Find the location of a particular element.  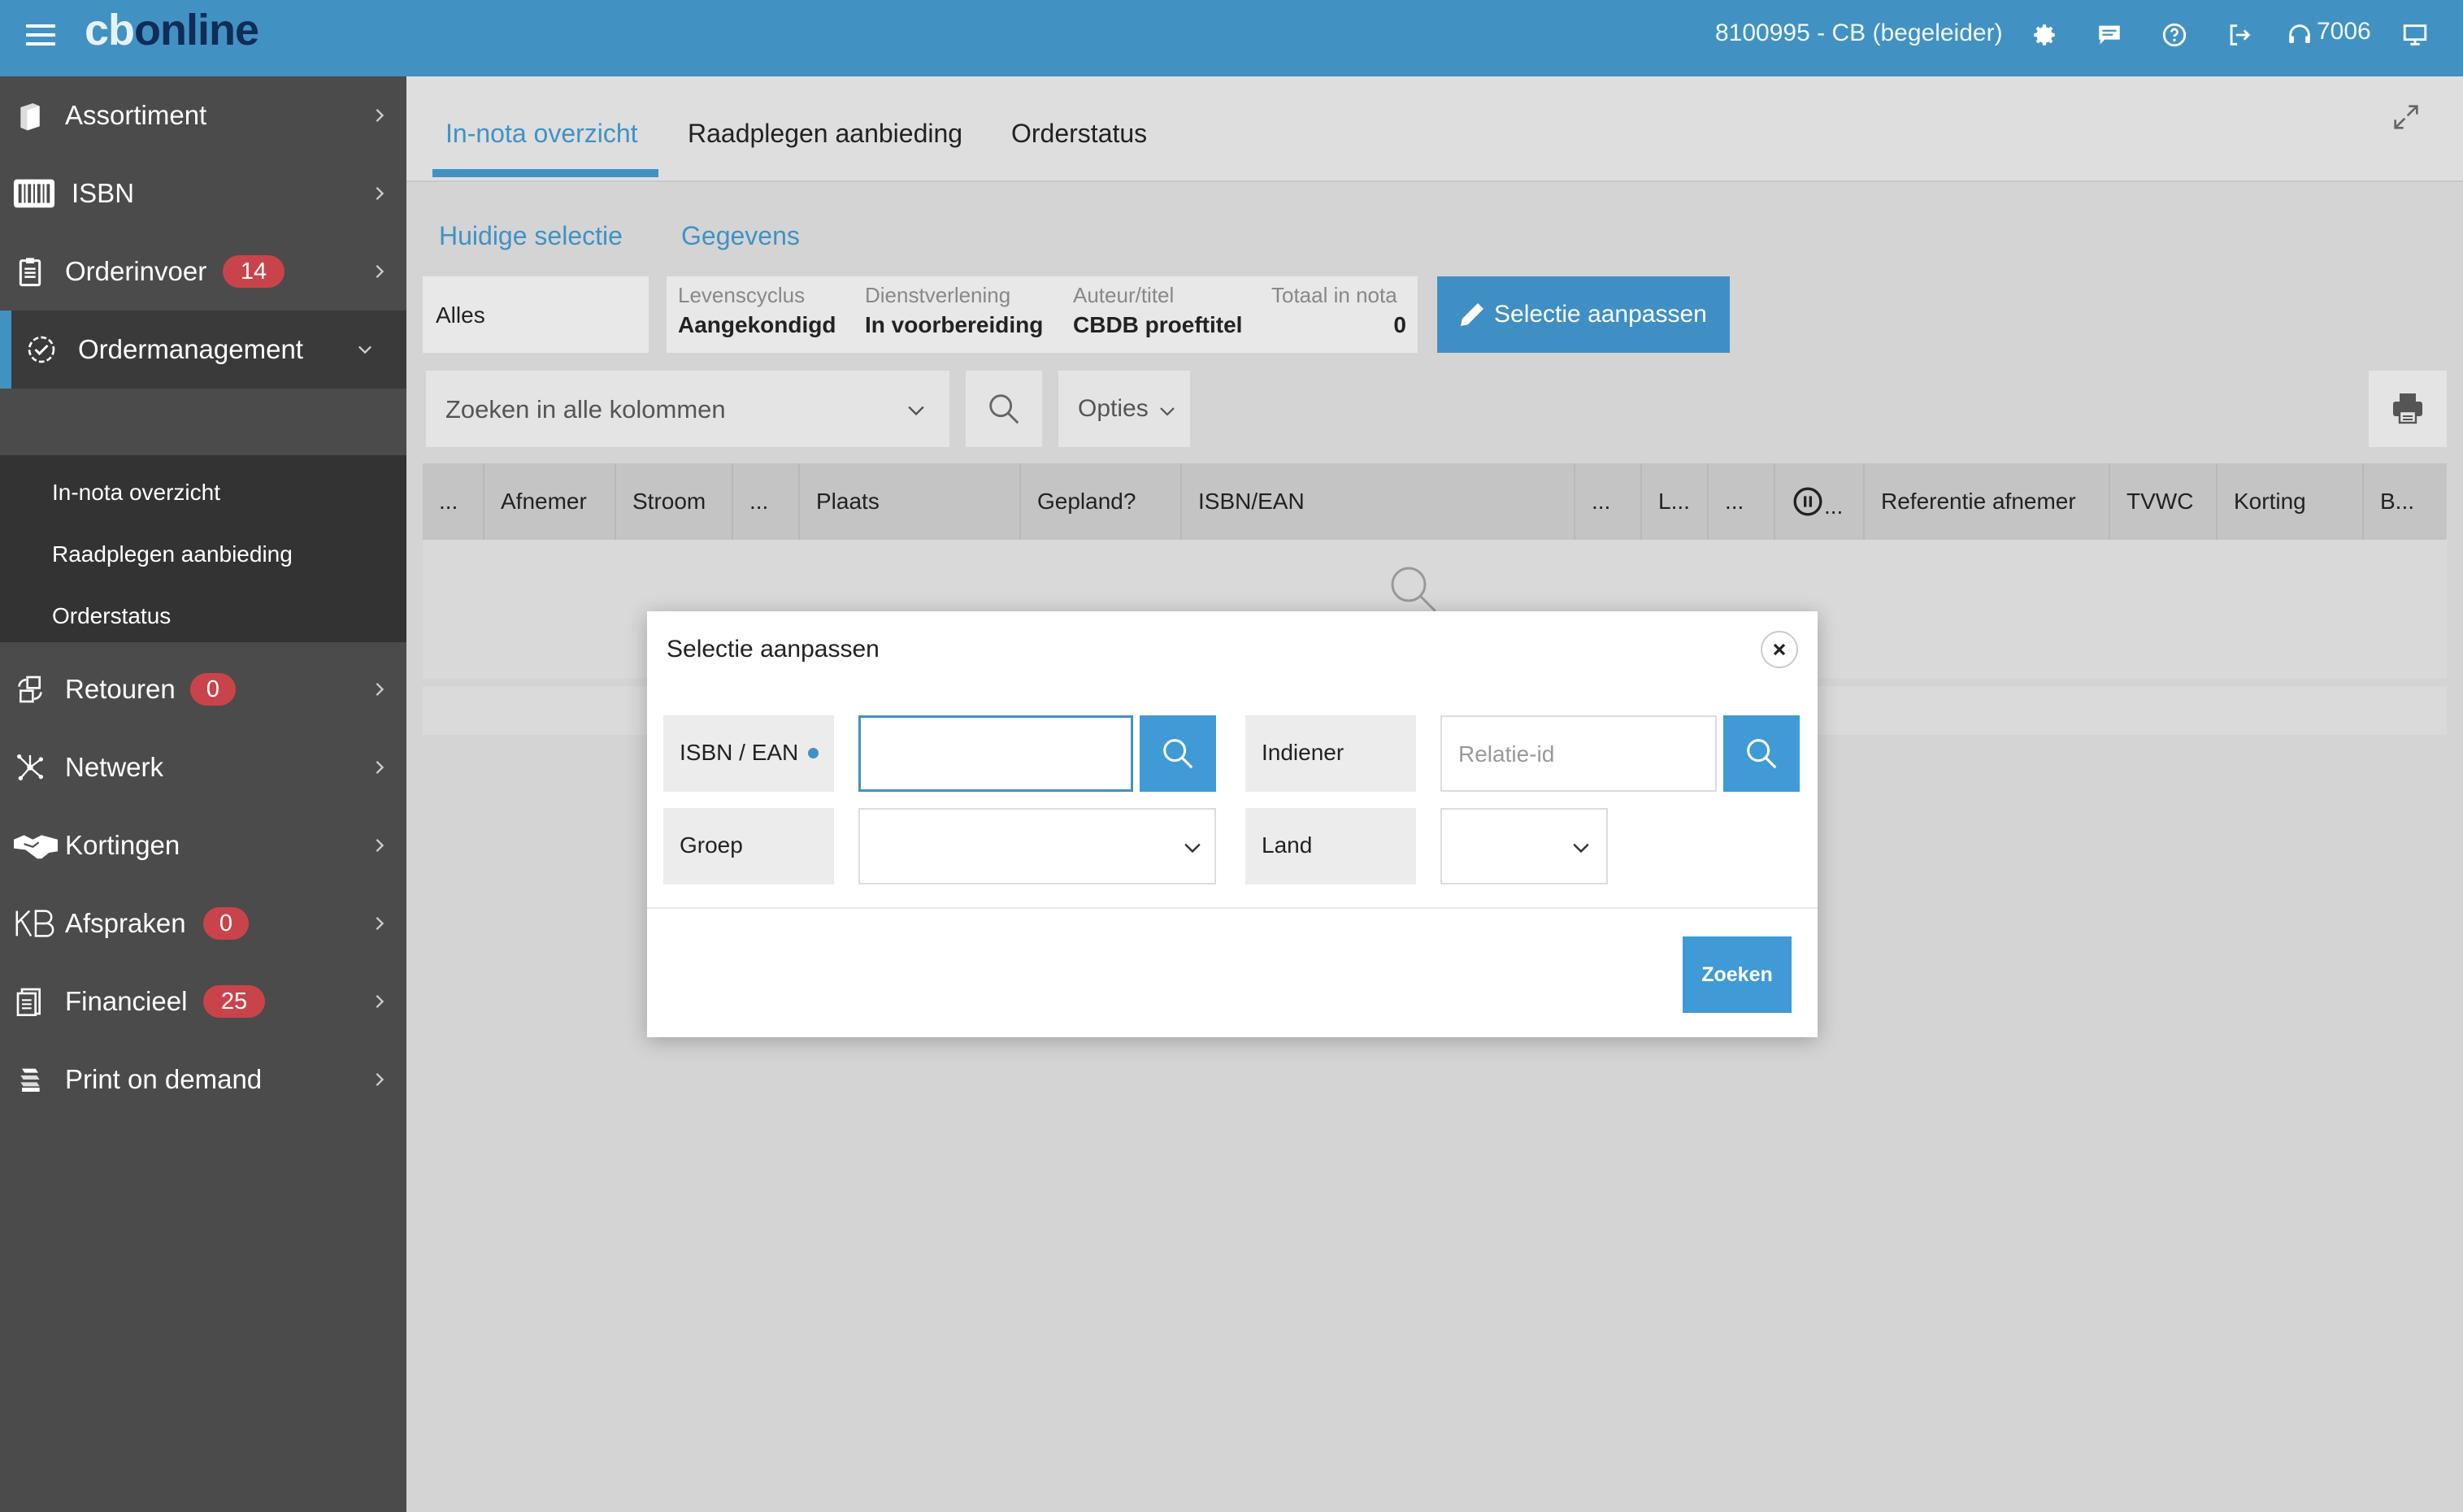

column-header-stroom: Stroom is located at coordinates (674, 502).